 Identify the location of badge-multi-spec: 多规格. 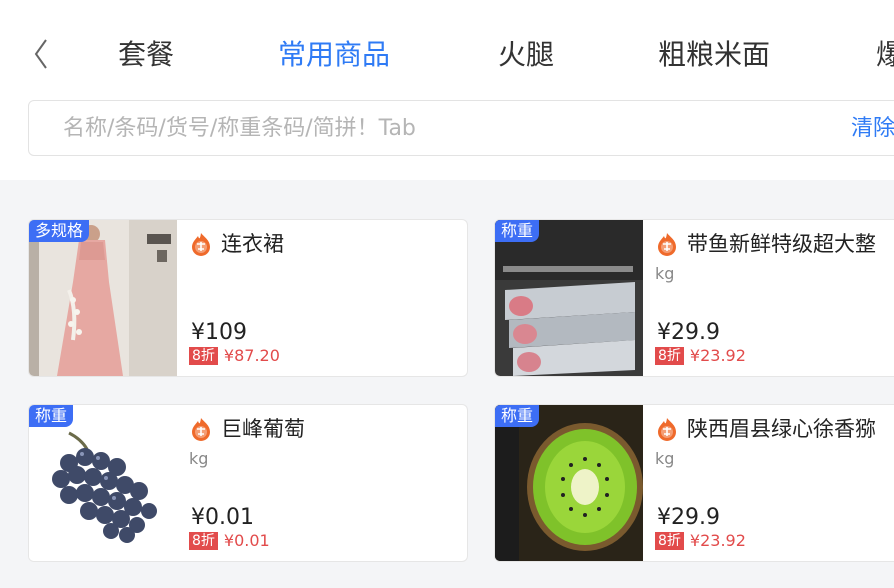
(59, 231).